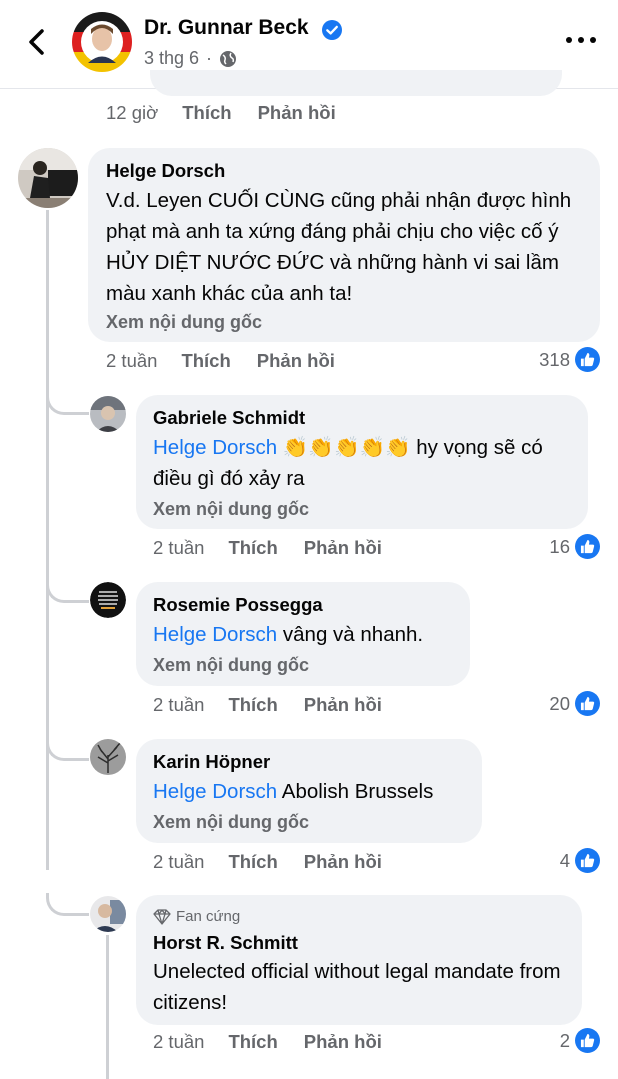 Image resolution: width=618 pixels, height=1079 pixels. I want to click on more-button, so click(581, 40).